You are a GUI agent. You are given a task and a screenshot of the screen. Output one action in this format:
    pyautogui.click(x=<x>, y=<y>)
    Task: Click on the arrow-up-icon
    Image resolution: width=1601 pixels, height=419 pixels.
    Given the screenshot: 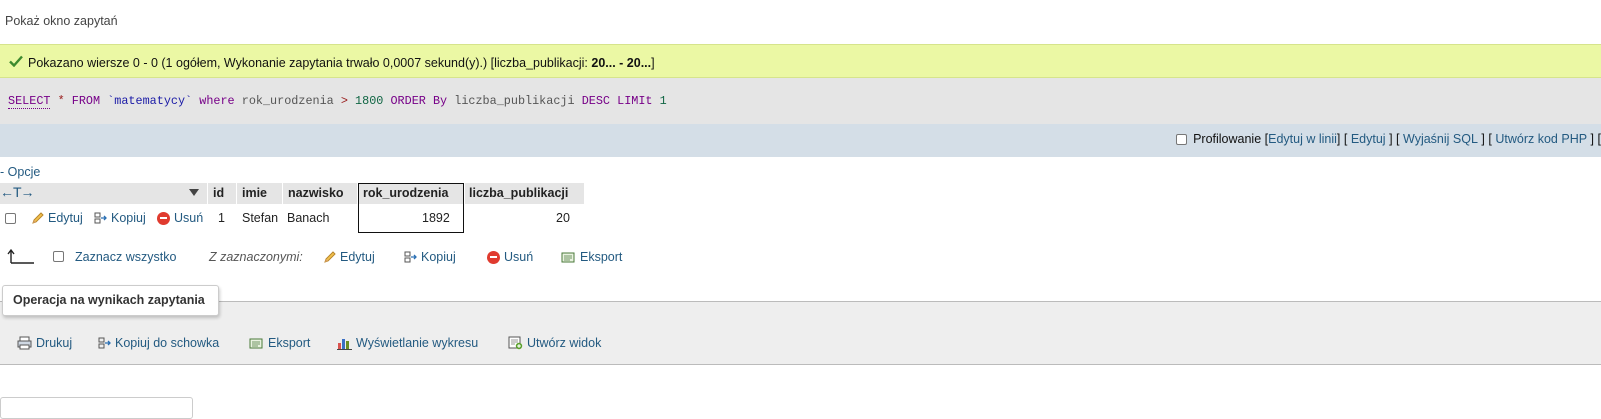 What is the action you would take?
    pyautogui.click(x=20, y=256)
    